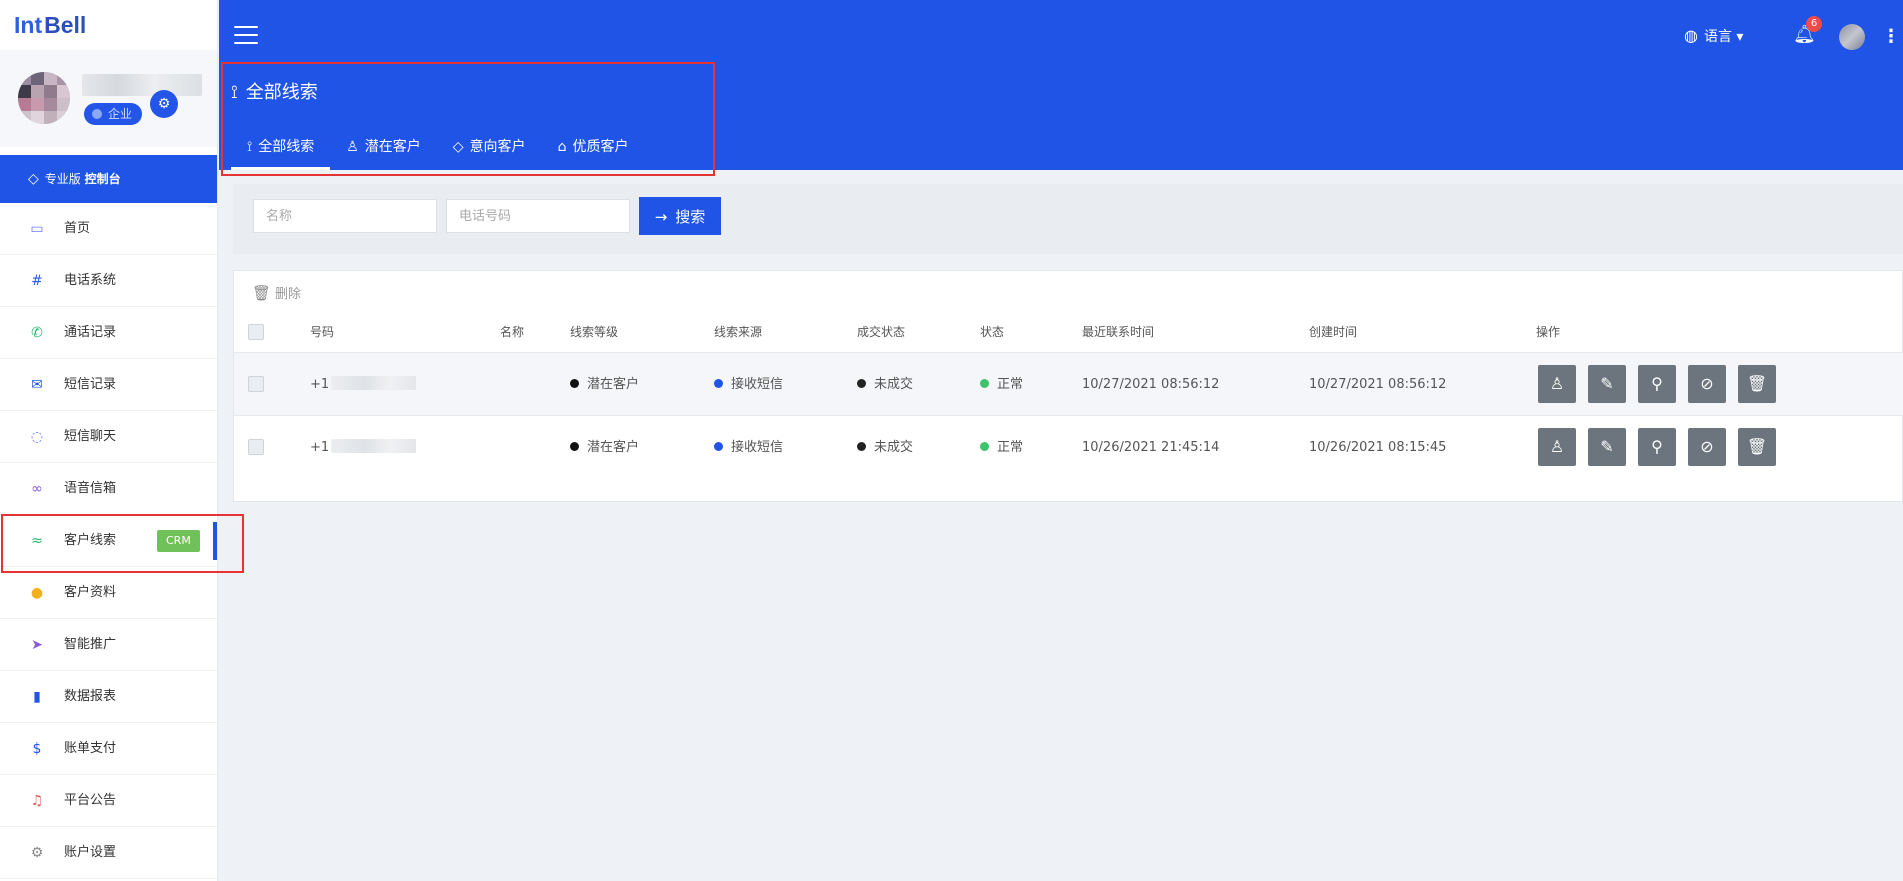  What do you see at coordinates (120, 114) in the screenshot?
I see `account-type-label: 企业` at bounding box center [120, 114].